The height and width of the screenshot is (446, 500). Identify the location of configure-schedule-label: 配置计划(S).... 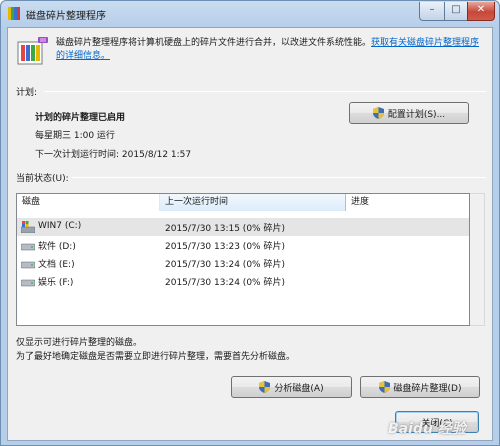
(416, 114).